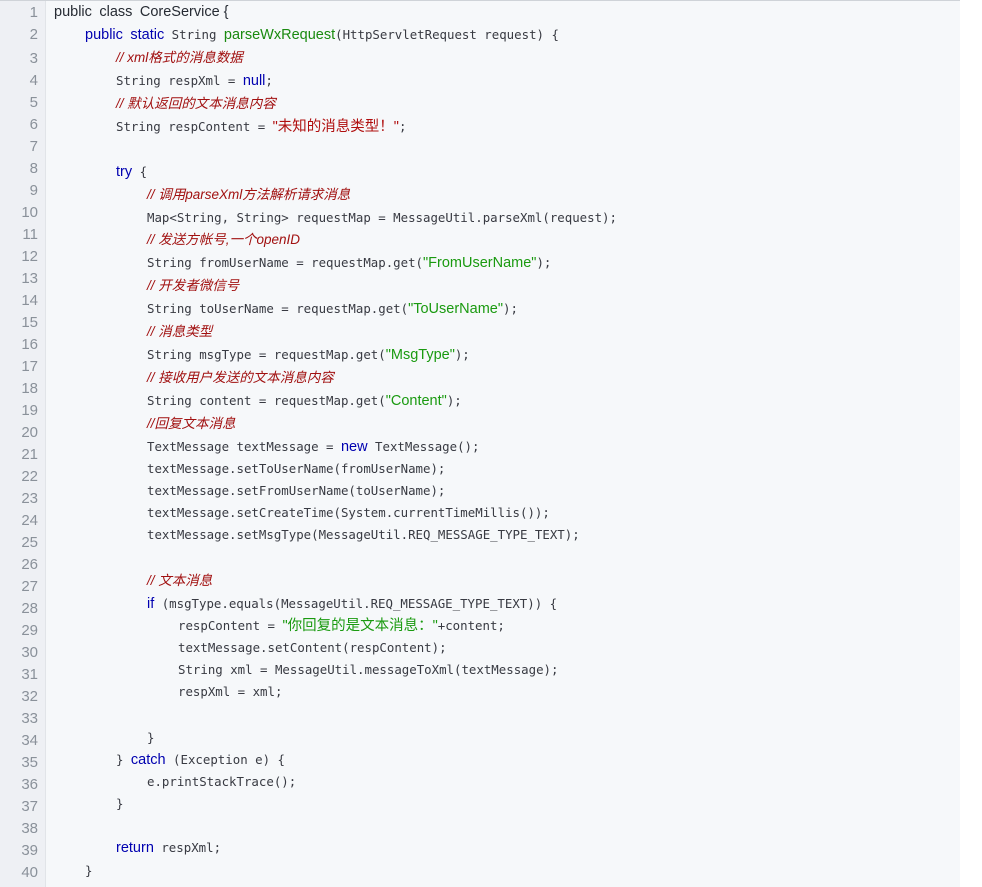 This screenshot has height=887, width=982. What do you see at coordinates (230, 625) in the screenshot?
I see `code-text: respContent =` at bounding box center [230, 625].